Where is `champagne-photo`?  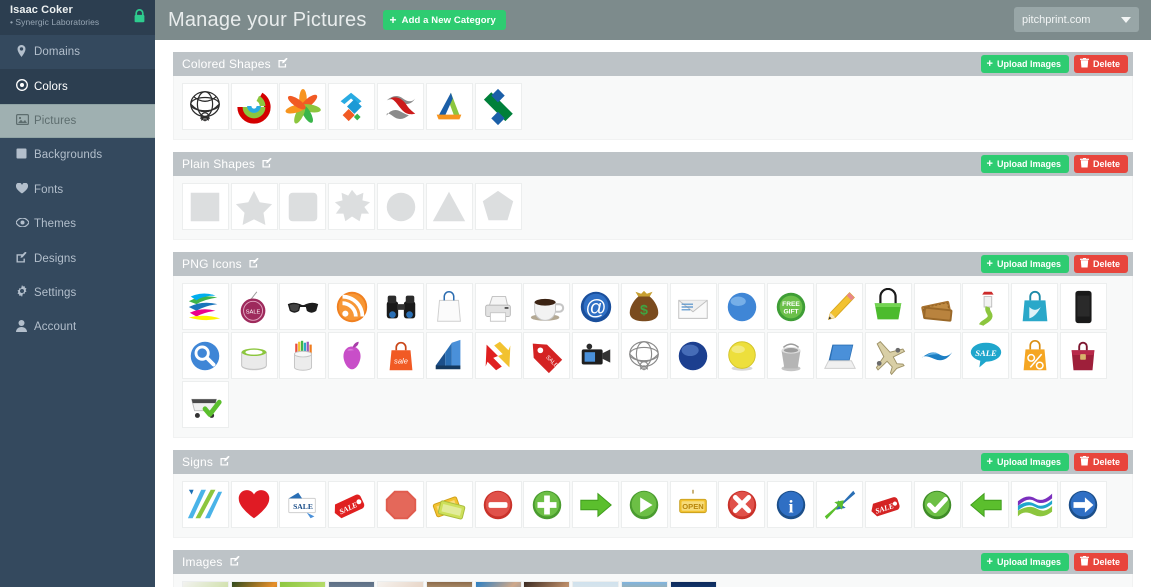
champagne-photo is located at coordinates (449, 584).